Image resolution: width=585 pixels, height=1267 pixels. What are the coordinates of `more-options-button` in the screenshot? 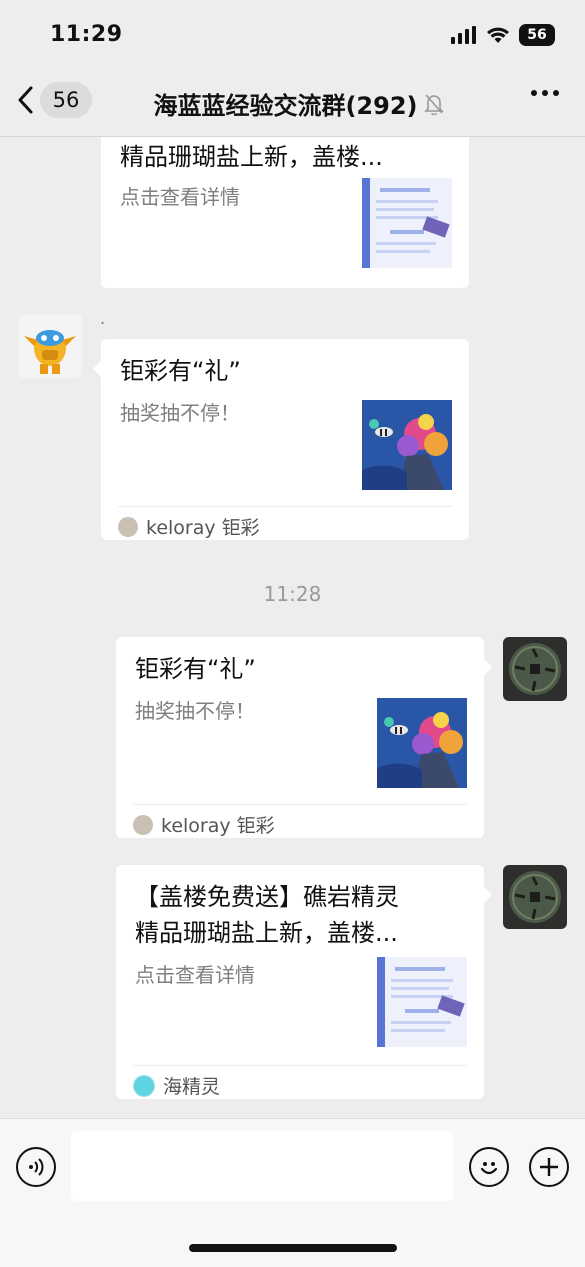 It's located at (545, 93).